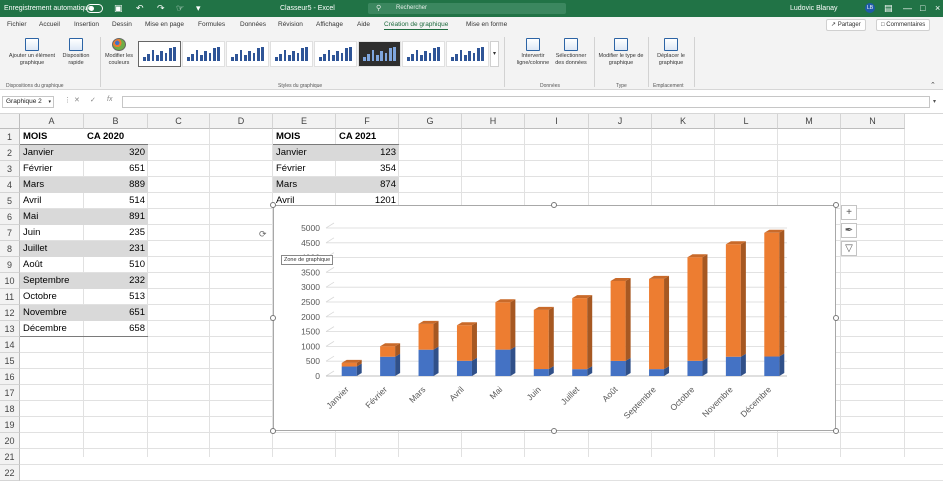 The width and height of the screenshot is (943, 481). What do you see at coordinates (253, 24) in the screenshot?
I see `tab-donnees: Données` at bounding box center [253, 24].